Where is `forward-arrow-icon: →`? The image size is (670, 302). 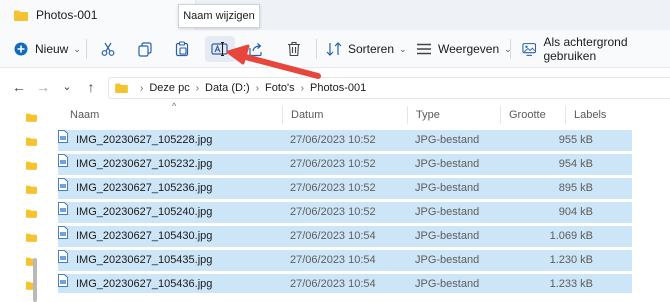
forward-arrow-icon: → is located at coordinates (43, 87).